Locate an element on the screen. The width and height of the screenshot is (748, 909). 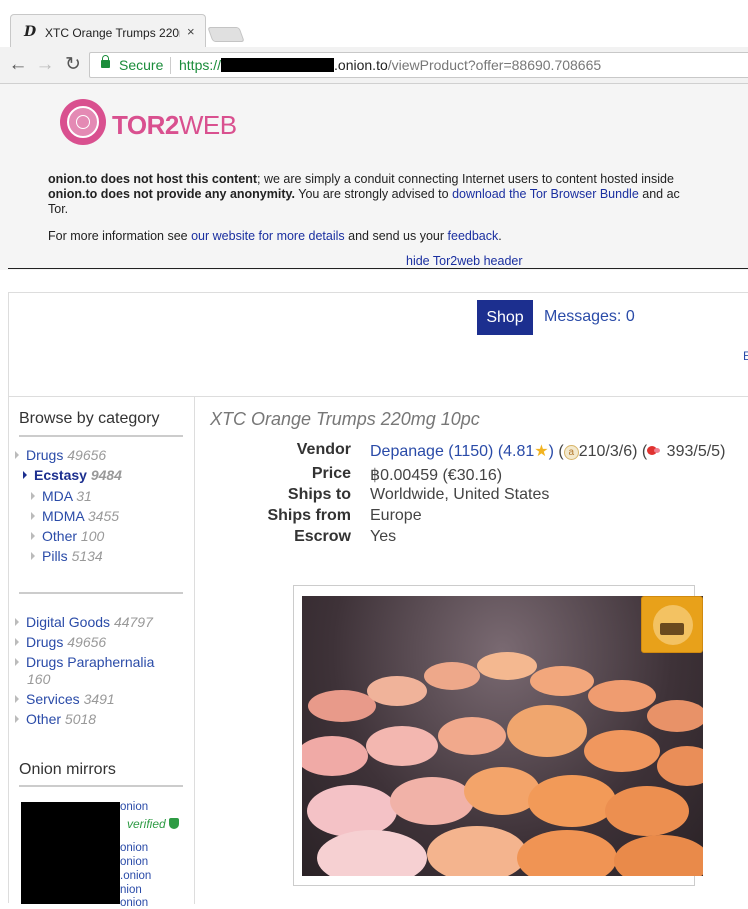
top-category-paraphernalia: Drugs Paraphernalia is located at coordinates (84, 662).